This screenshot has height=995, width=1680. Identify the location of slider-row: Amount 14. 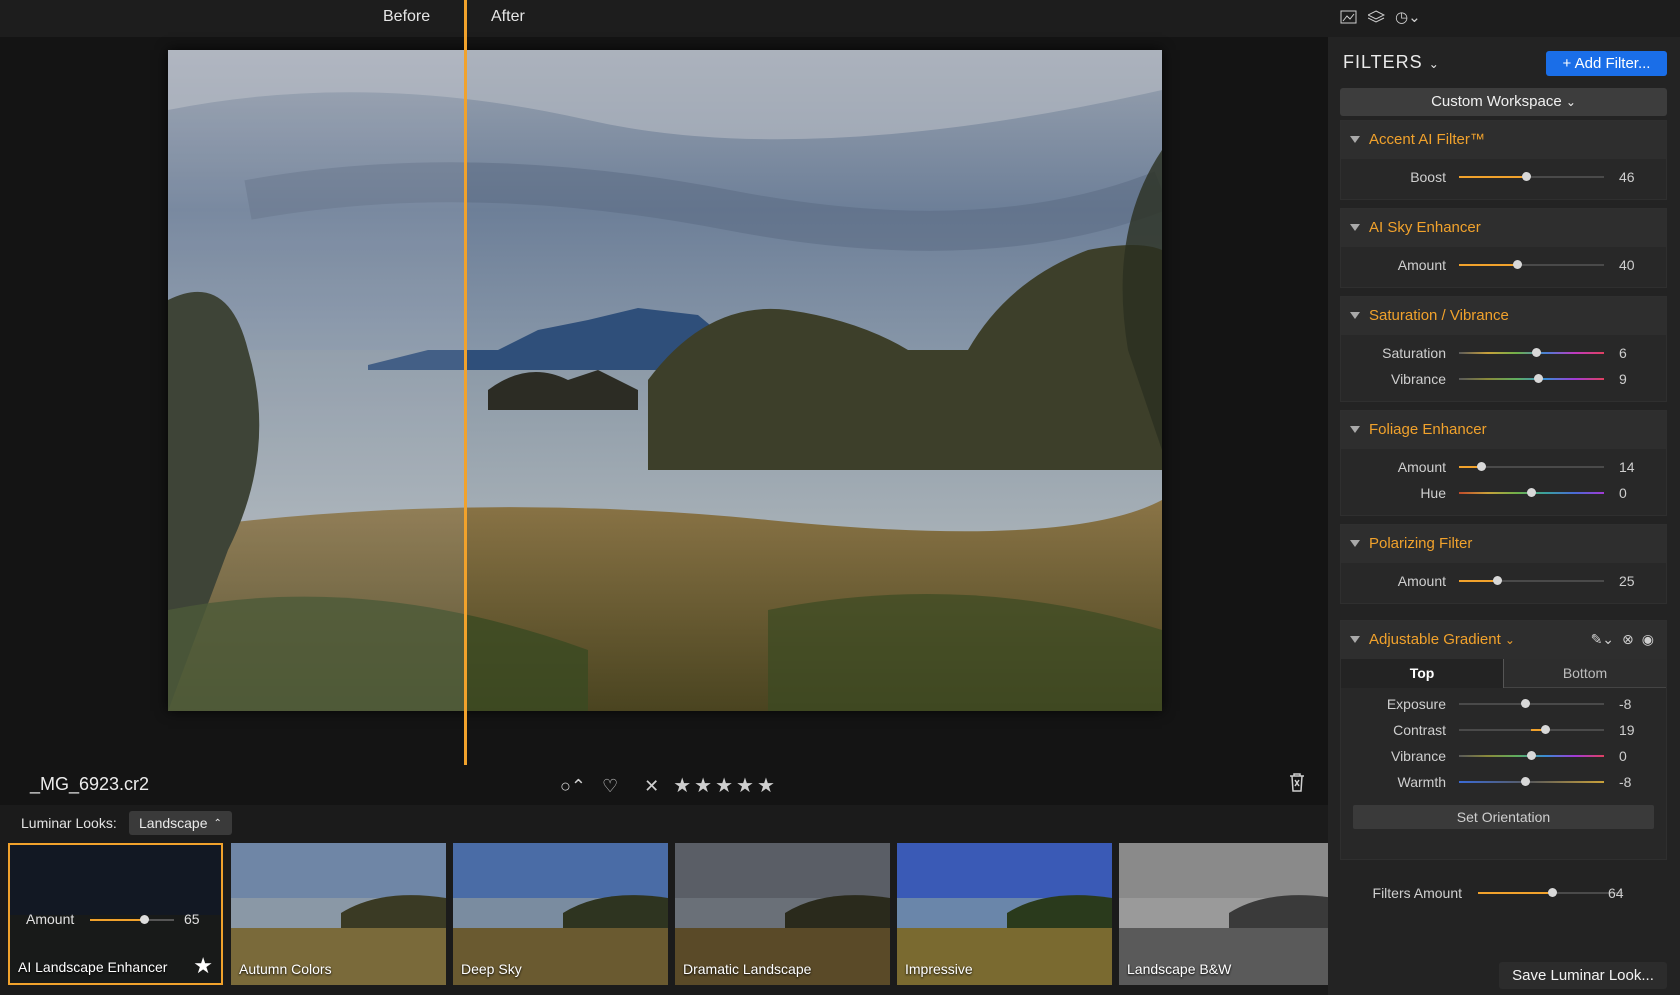
(1503, 467).